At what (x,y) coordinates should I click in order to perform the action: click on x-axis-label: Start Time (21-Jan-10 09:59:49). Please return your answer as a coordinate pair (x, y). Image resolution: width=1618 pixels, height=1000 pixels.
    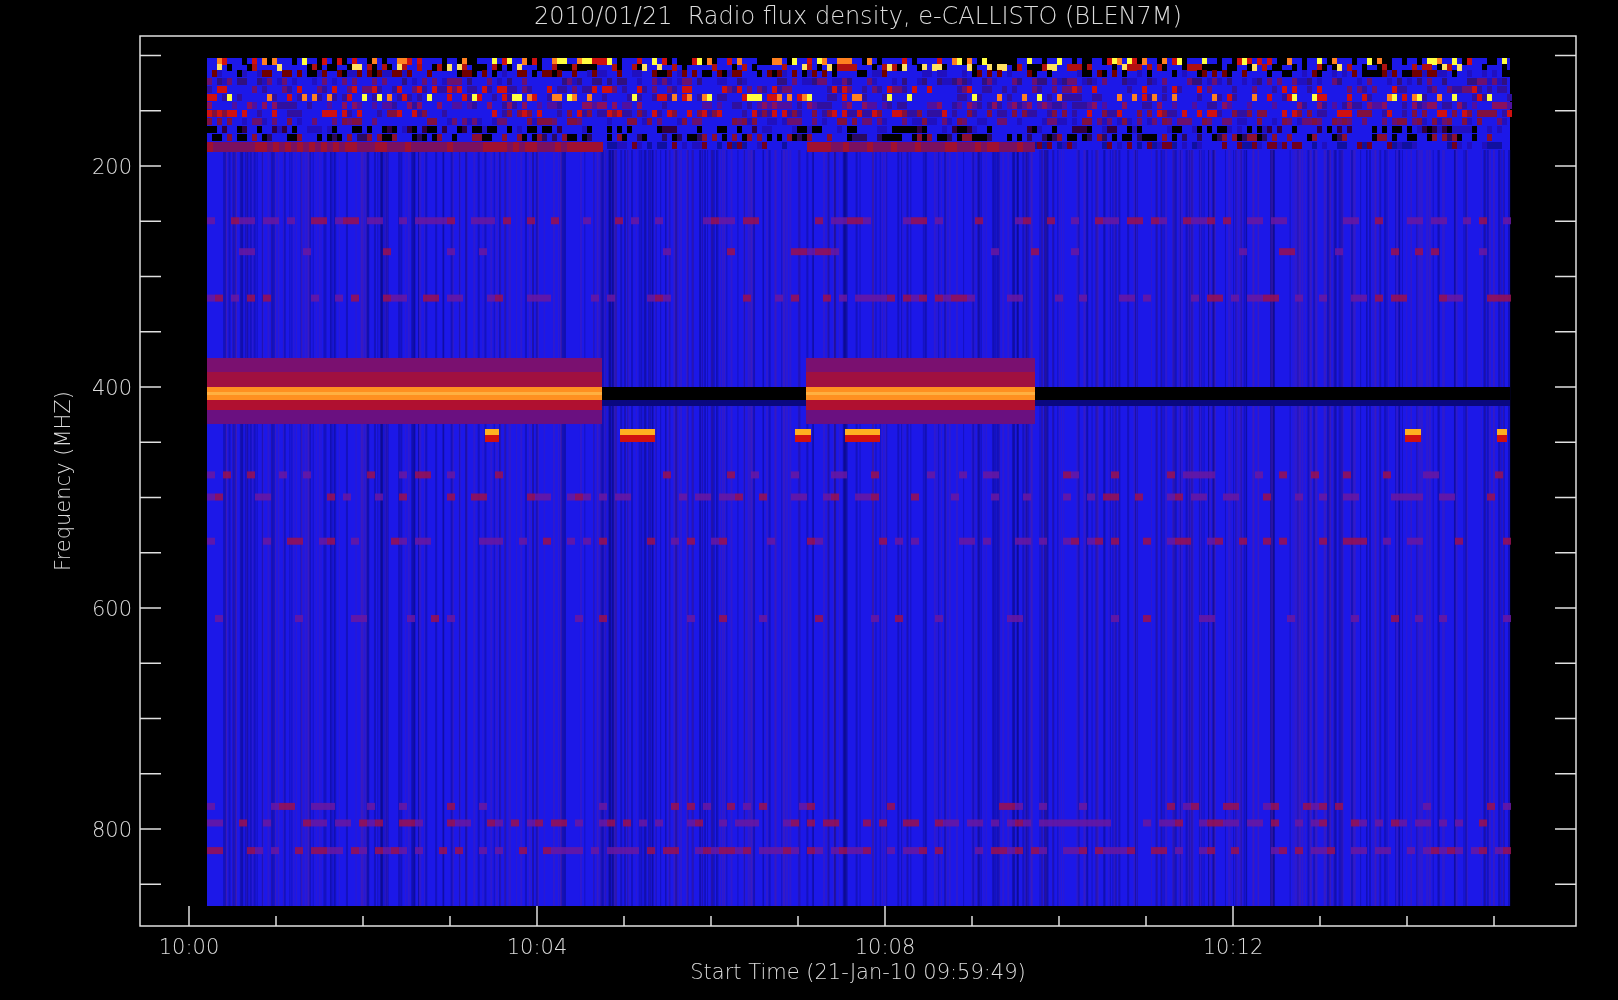
    Looking at the image, I should click on (858, 972).